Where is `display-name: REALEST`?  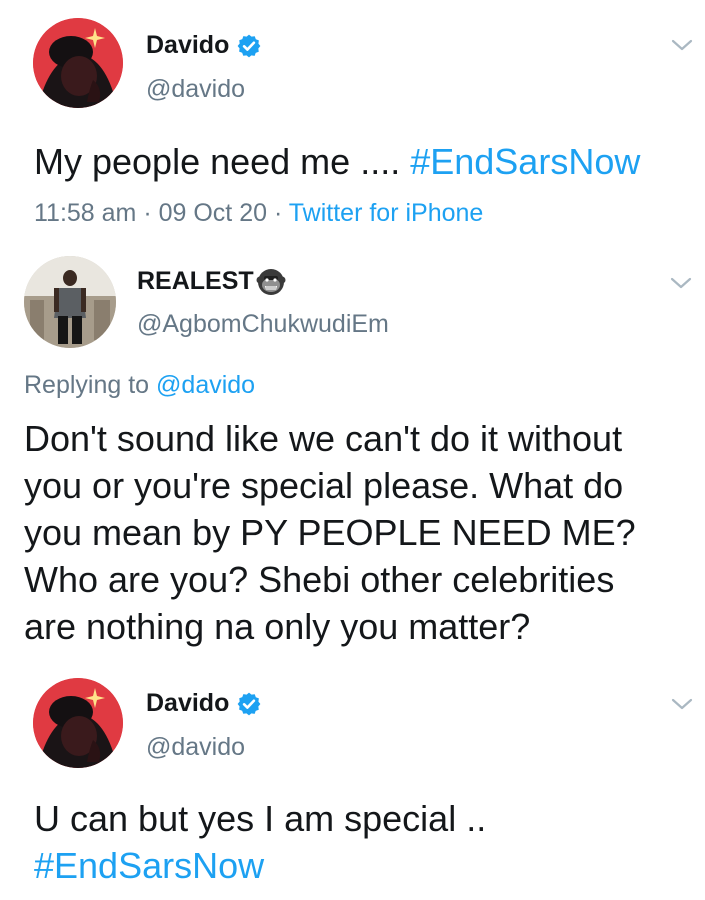
display-name: REALEST is located at coordinates (195, 281).